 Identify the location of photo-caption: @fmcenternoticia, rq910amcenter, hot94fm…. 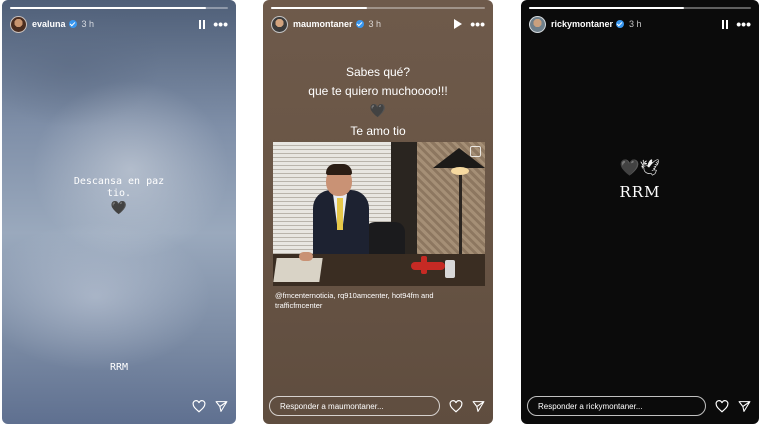
(378, 301).